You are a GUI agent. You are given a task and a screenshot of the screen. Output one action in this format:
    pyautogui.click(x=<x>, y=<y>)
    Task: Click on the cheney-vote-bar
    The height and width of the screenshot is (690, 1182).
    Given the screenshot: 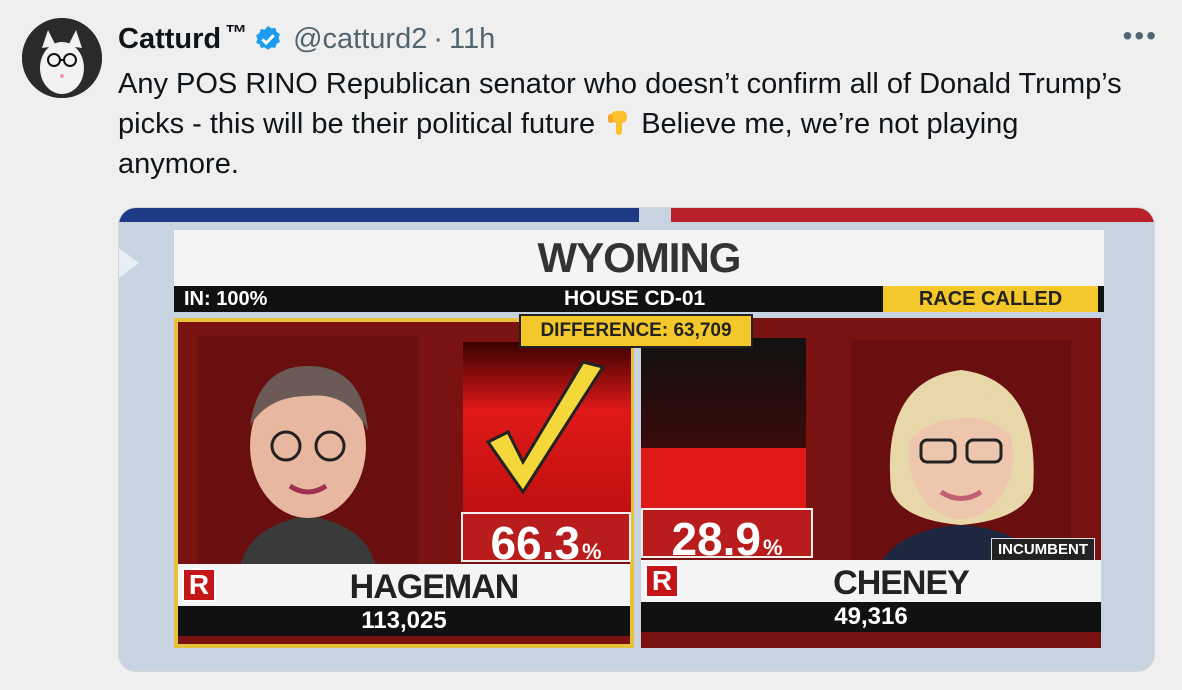 What is the action you would take?
    pyautogui.click(x=723, y=478)
    